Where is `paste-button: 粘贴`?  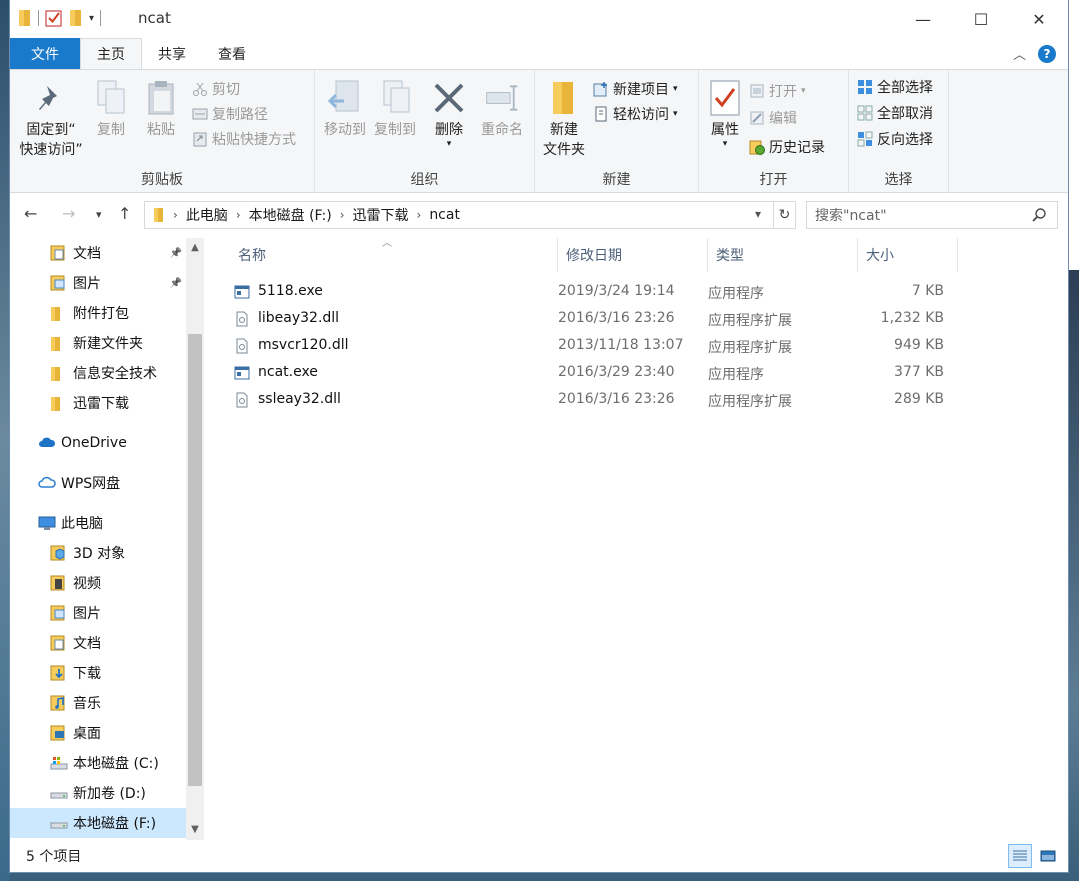
paste-button: 粘贴 is located at coordinates (161, 109).